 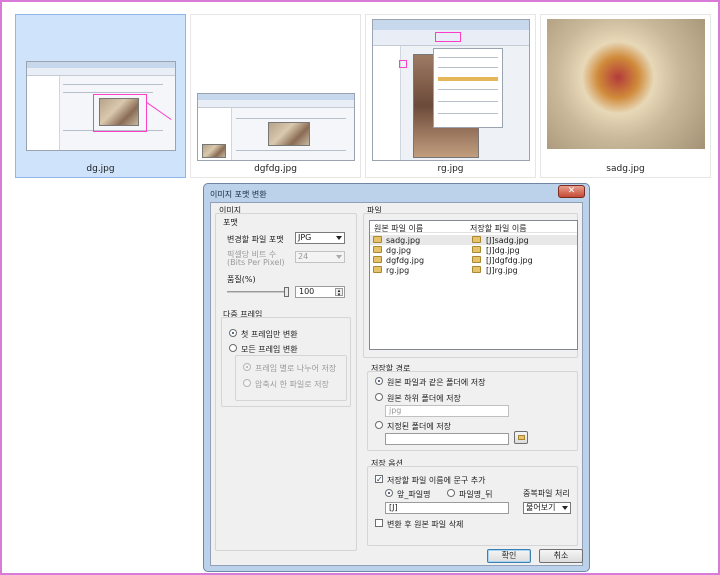 What do you see at coordinates (502, 270) in the screenshot?
I see `file-target-name: [J]rg.jpg` at bounding box center [502, 270].